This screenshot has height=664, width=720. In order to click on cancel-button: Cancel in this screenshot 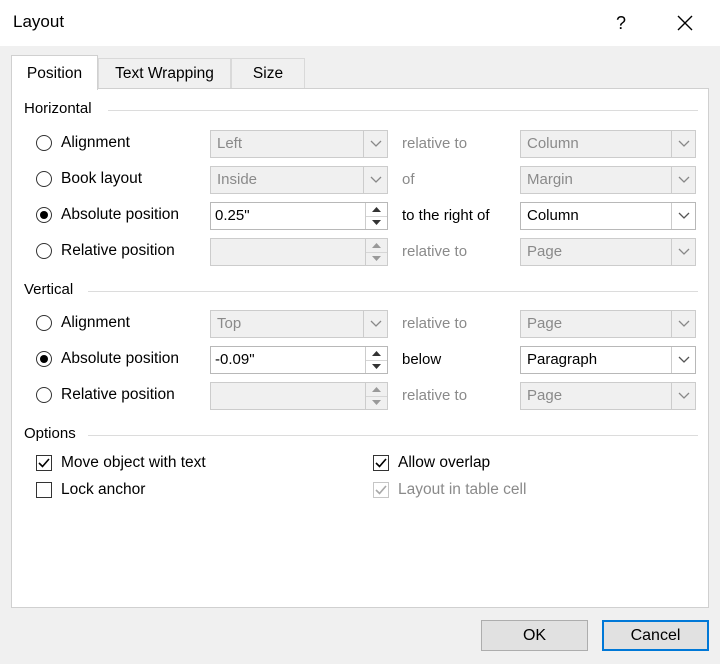, I will do `click(655, 635)`.